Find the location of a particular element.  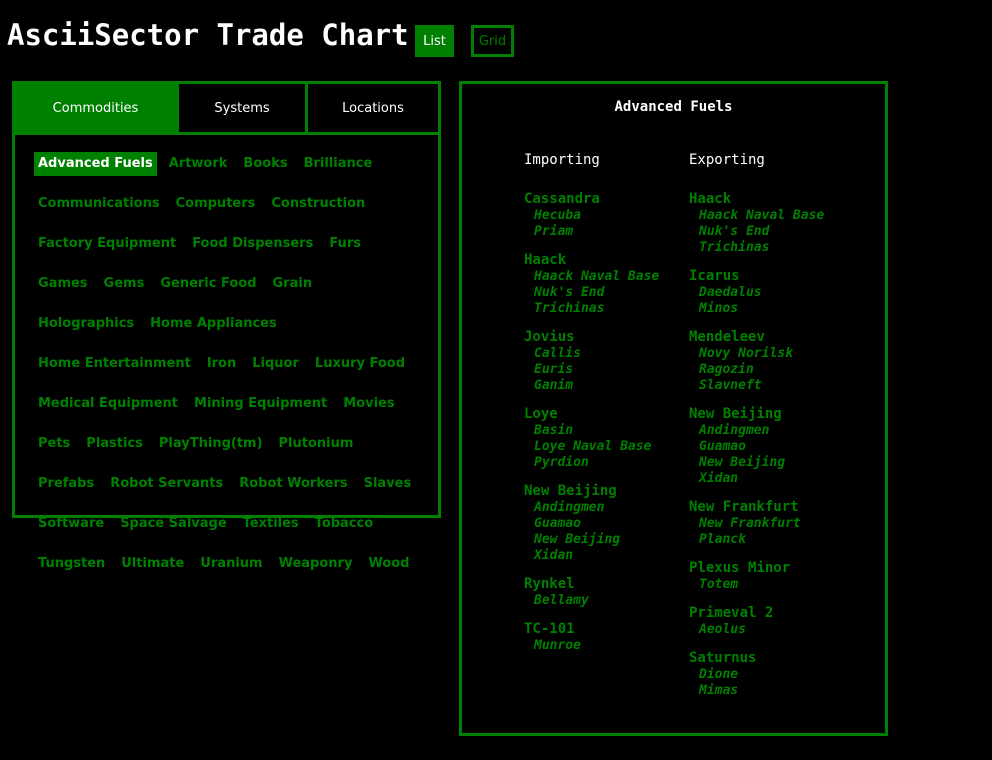

system-link: Primeval 2 is located at coordinates (771, 613).